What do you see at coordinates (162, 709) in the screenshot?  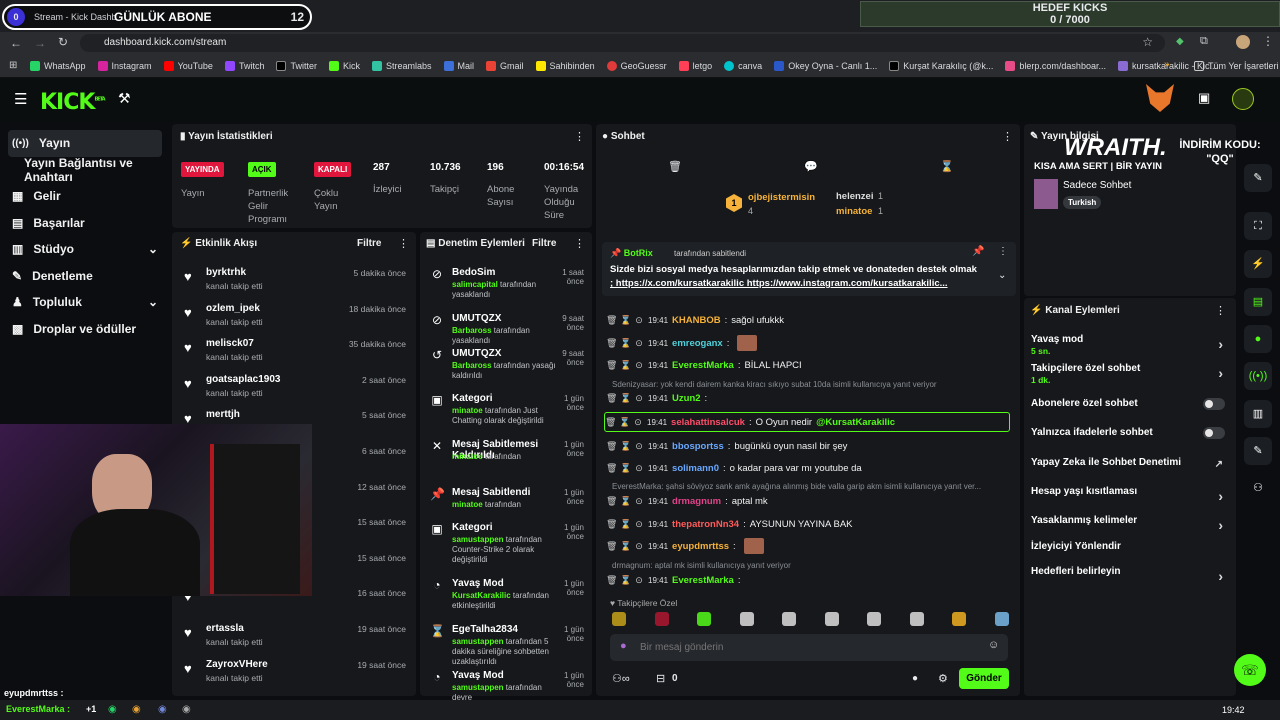 I see `discord-taskbar-icon: ◉` at bounding box center [162, 709].